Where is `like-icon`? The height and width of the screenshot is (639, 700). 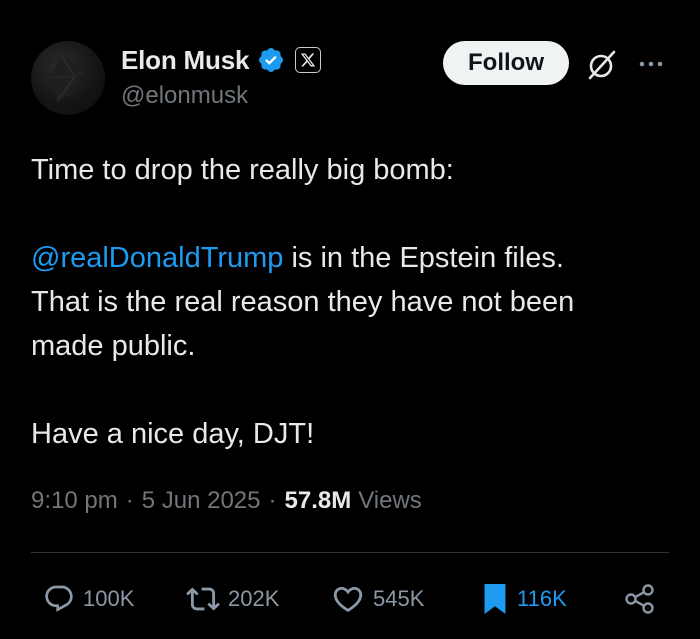 like-icon is located at coordinates (348, 599).